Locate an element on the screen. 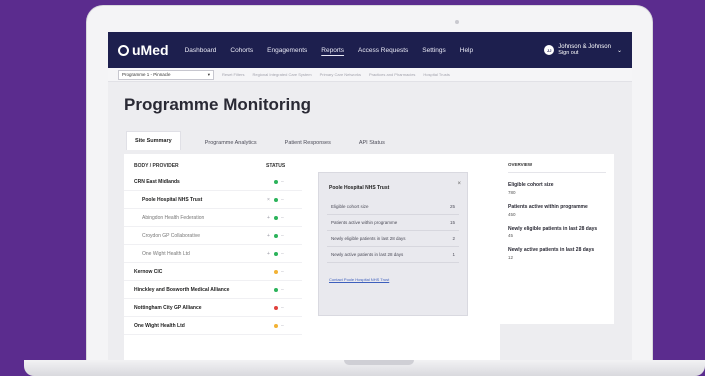 The image size is (705, 376). umed-logo: uMed is located at coordinates (143, 50).